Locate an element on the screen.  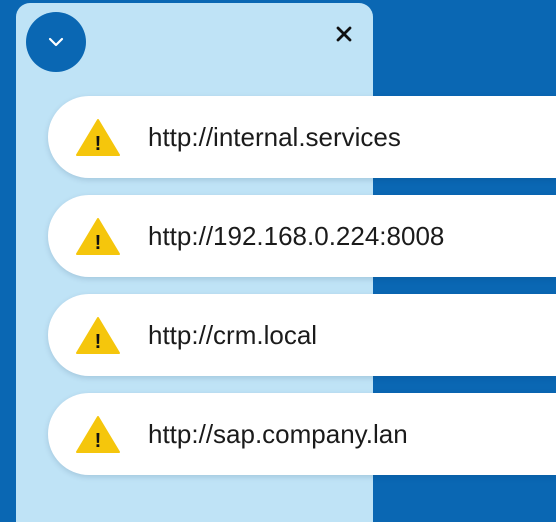
close-button is located at coordinates (344, 34).